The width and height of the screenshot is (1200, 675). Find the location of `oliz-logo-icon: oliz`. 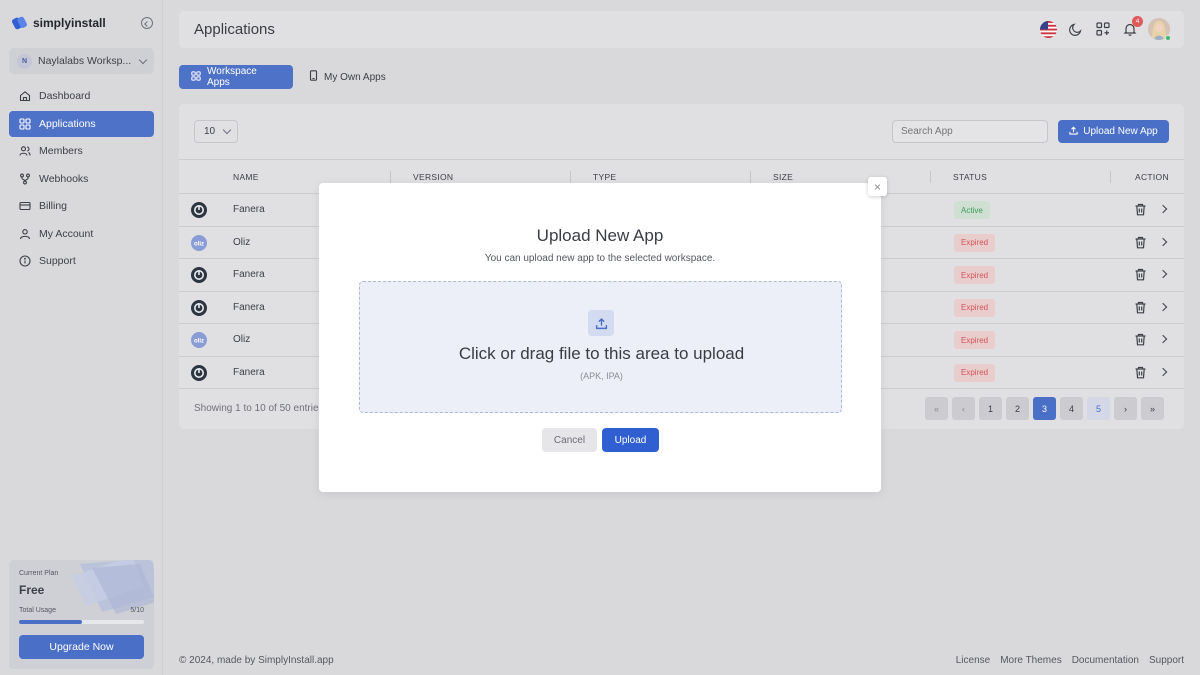

oliz-logo-icon: oliz is located at coordinates (199, 242).